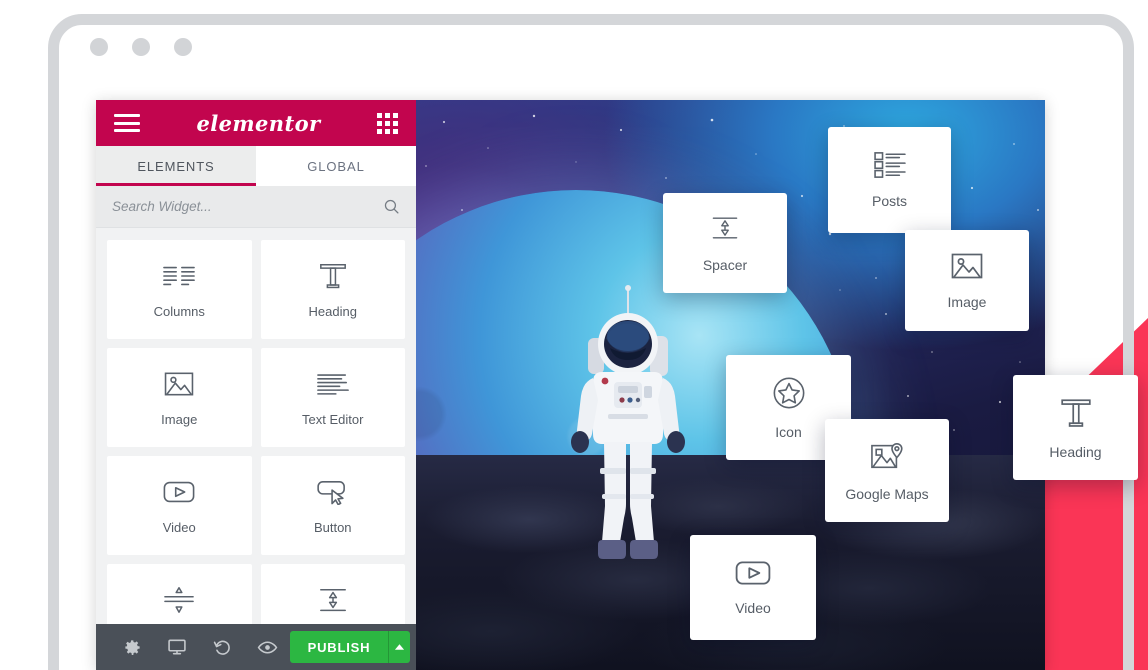 The image size is (1148, 670). Describe the element at coordinates (179, 311) in the screenshot. I see `widget-label: Columns` at that location.